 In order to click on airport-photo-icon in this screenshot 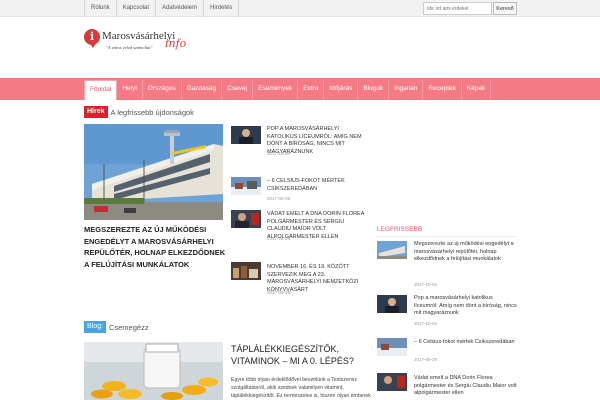, I will do `click(153, 172)`.